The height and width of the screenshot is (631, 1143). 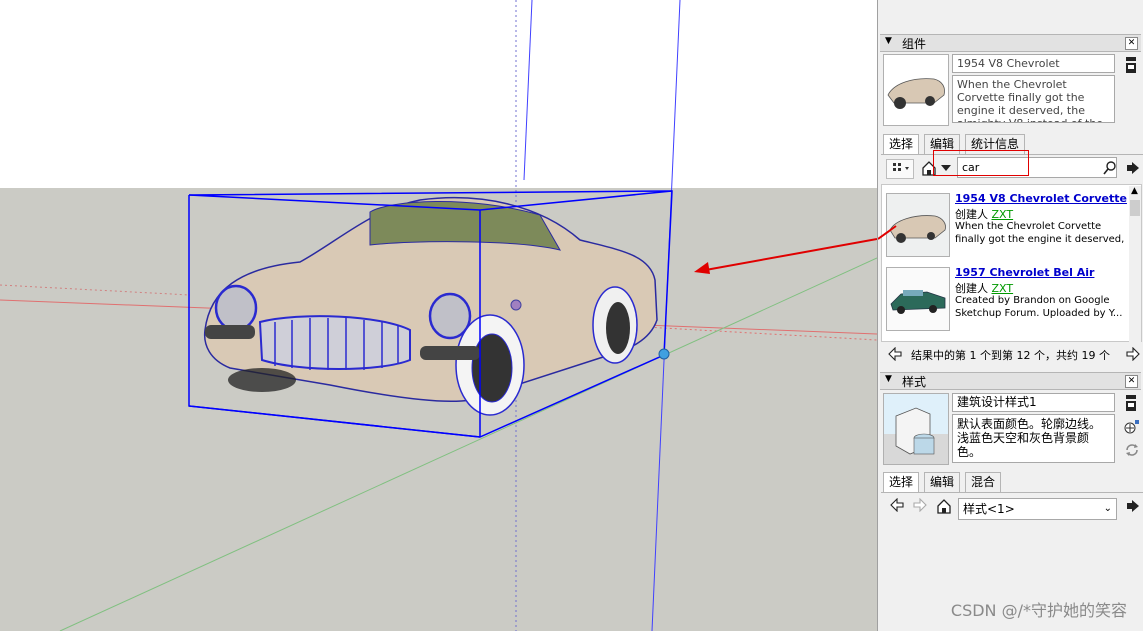 What do you see at coordinates (901, 482) in the screenshot?
I see `tab-select: 选择` at bounding box center [901, 482].